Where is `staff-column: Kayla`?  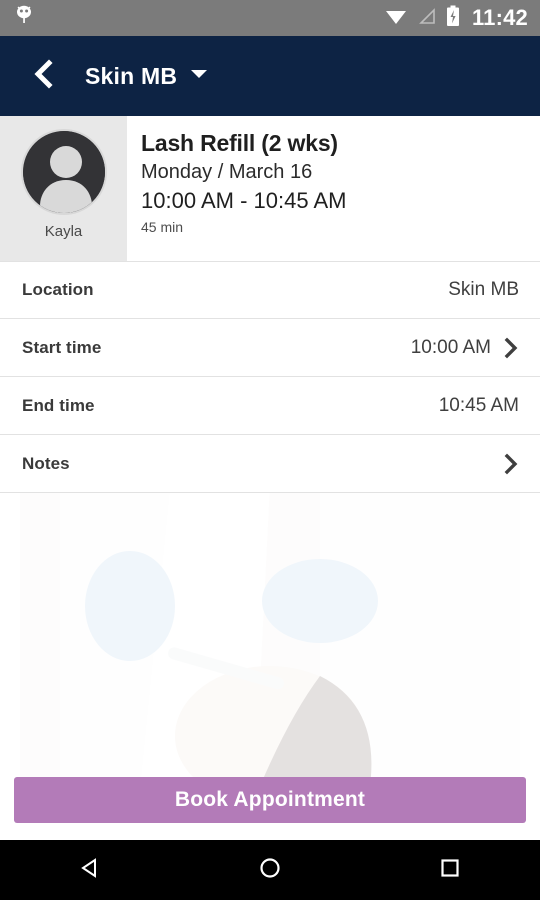 staff-column: Kayla is located at coordinates (63, 188).